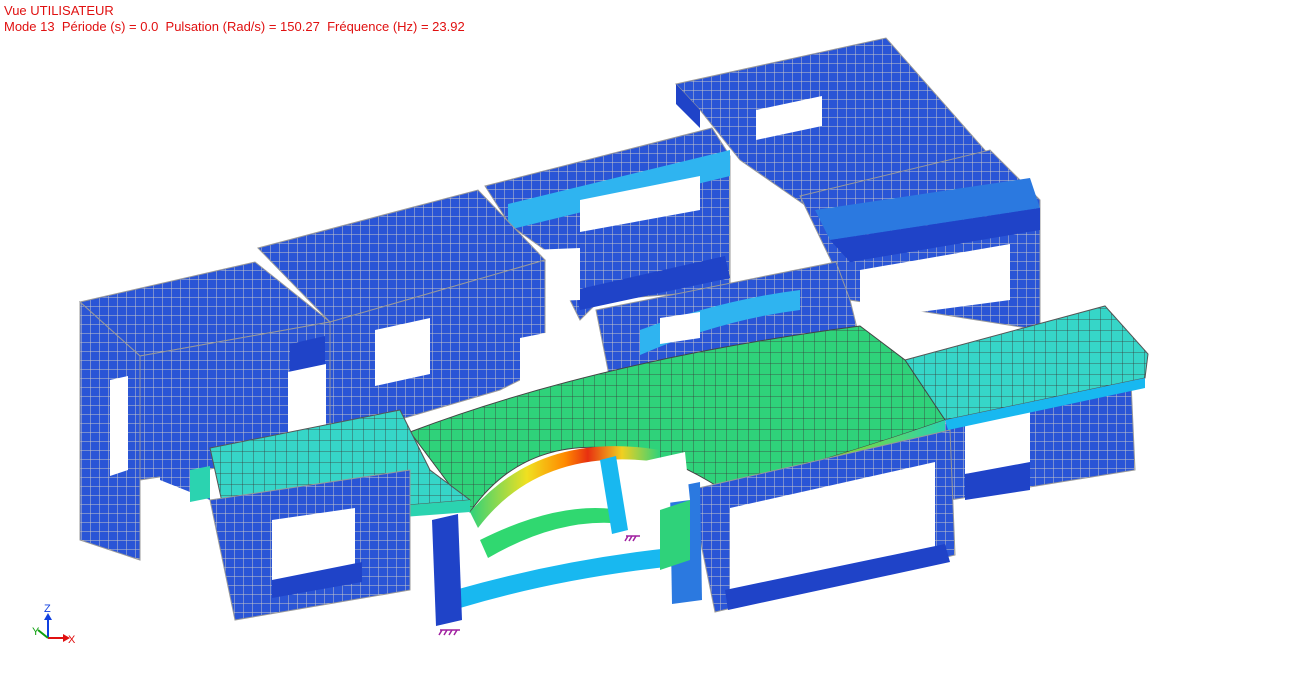  Describe the element at coordinates (242, 26) in the screenshot. I see `pulsation-value: Pulsation (Rad/s) = 150.27` at that location.